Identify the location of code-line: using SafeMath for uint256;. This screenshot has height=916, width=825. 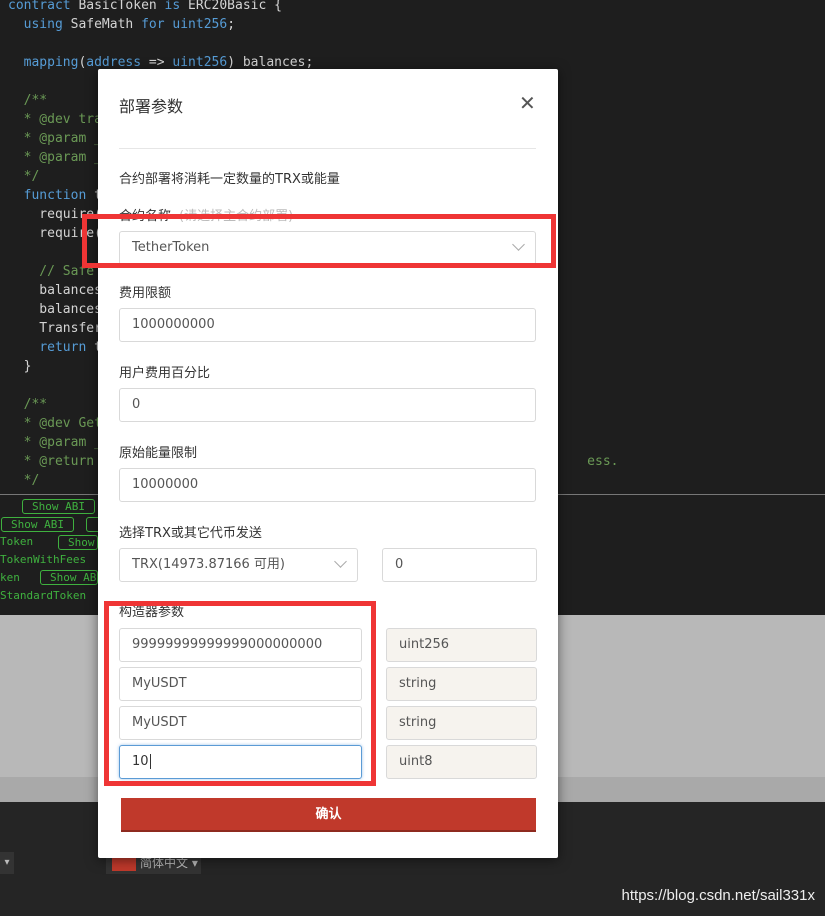
(129, 24).